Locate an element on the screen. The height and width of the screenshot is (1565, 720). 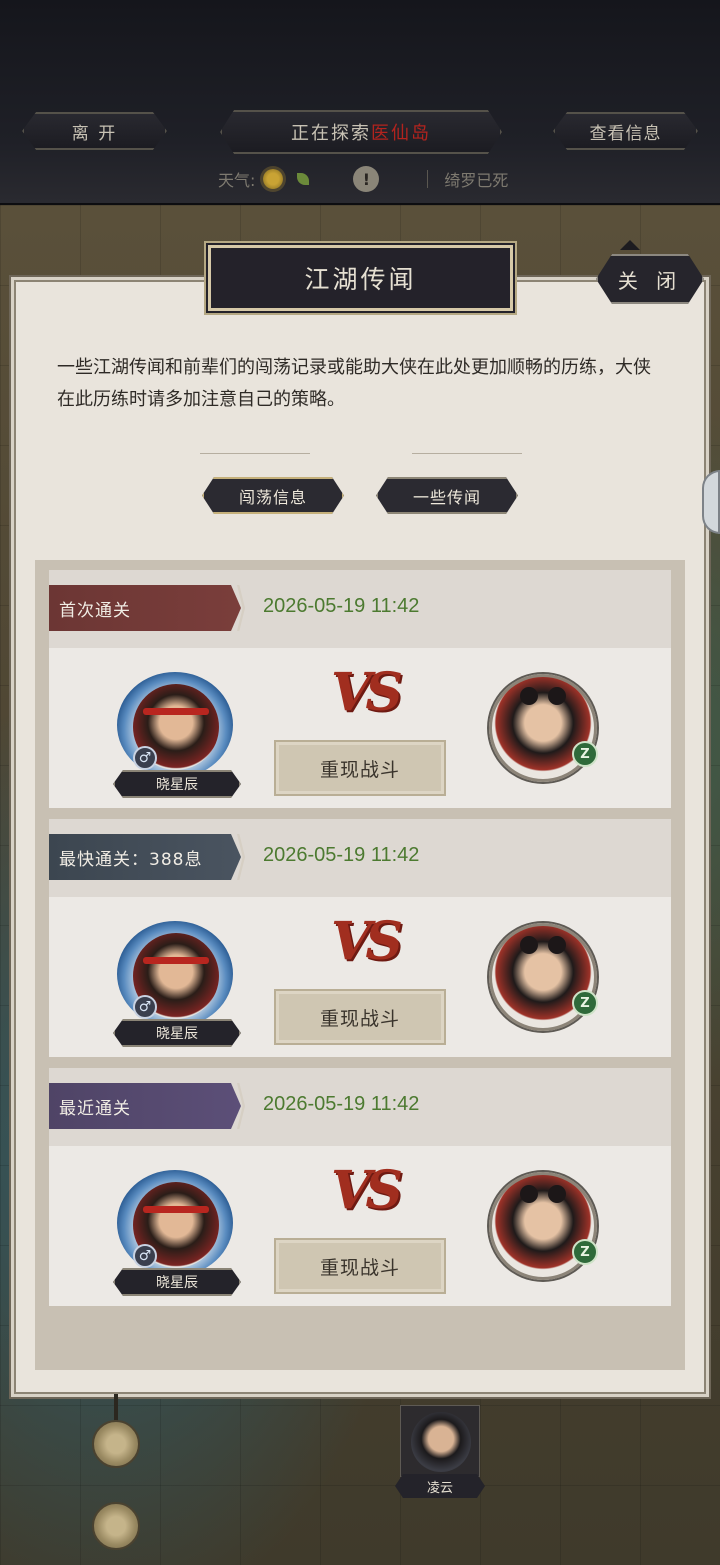
party-avatar is located at coordinates (440, 1441).